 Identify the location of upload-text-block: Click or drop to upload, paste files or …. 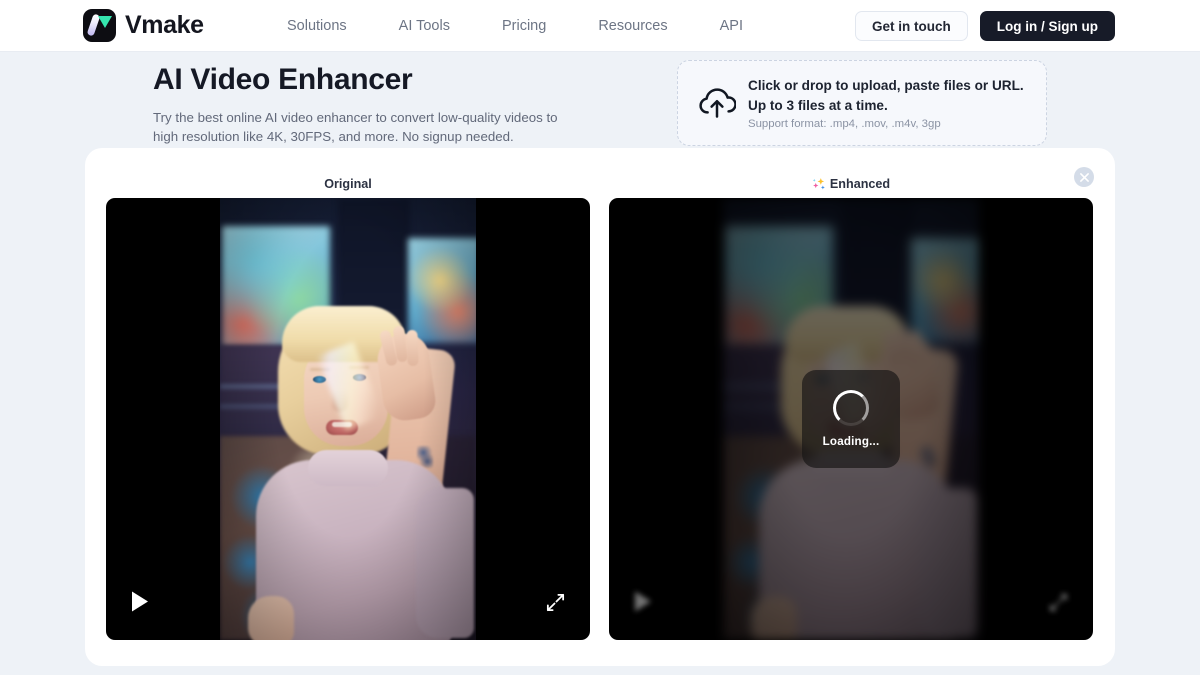
(886, 103).